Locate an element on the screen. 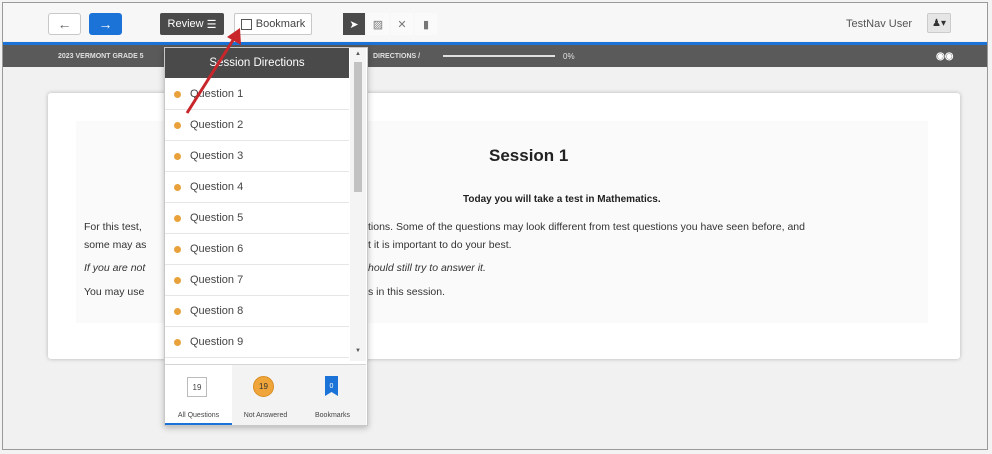 Image resolution: width=992 pixels, height=454 pixels. arrow-line is located at coordinates (211, 75).